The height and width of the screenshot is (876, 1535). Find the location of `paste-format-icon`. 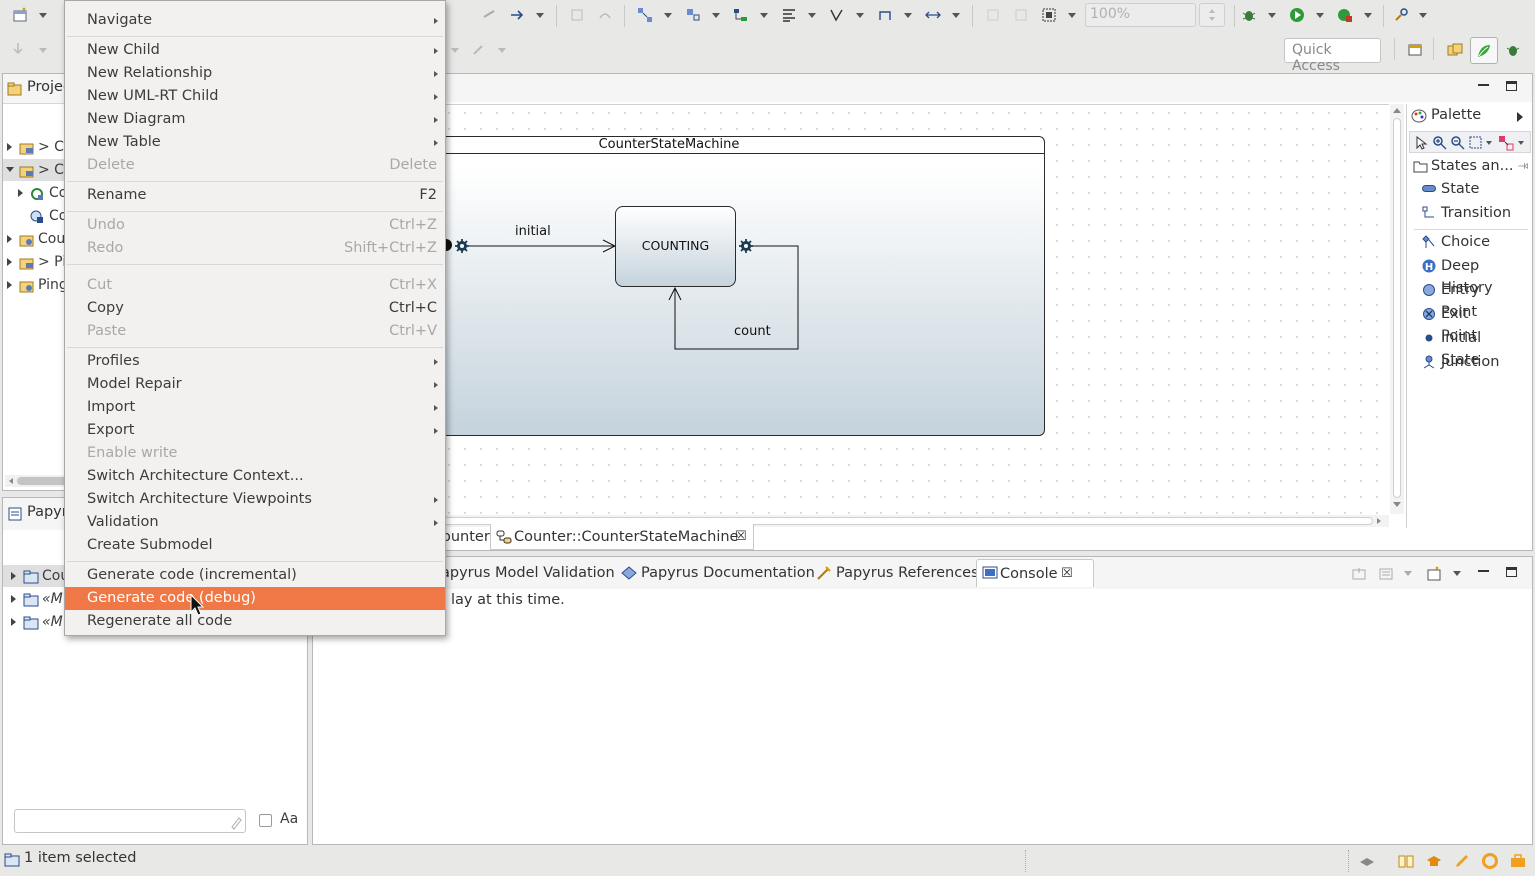

paste-format-icon is located at coordinates (605, 15).